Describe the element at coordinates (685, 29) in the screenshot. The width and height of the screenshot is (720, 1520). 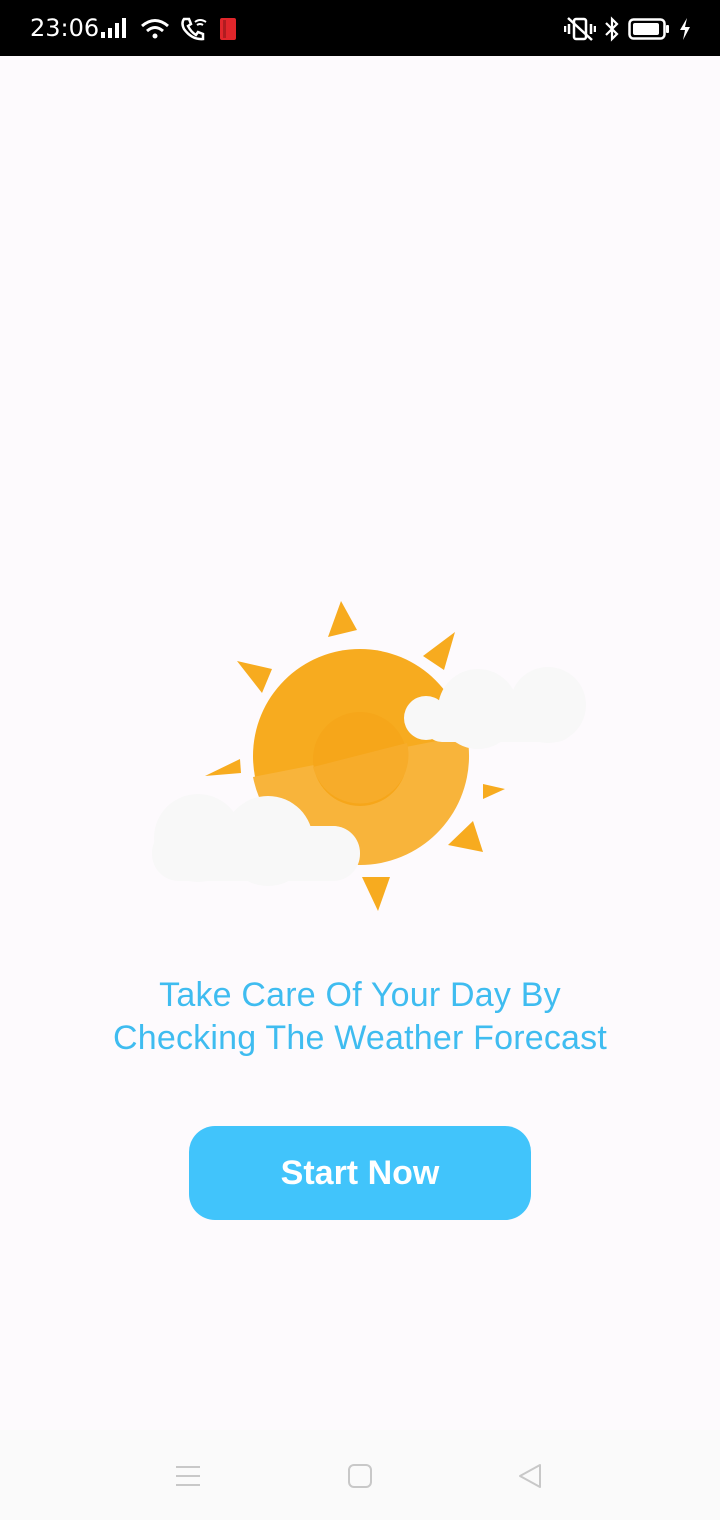
I see `charging-icon` at that location.